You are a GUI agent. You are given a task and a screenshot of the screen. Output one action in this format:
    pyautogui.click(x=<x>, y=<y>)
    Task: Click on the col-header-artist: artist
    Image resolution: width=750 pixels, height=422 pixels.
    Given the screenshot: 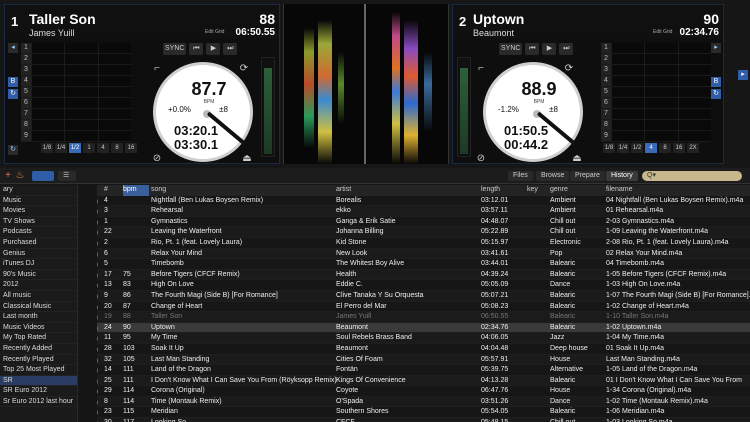 What is the action you would take?
    pyautogui.click(x=408, y=190)
    